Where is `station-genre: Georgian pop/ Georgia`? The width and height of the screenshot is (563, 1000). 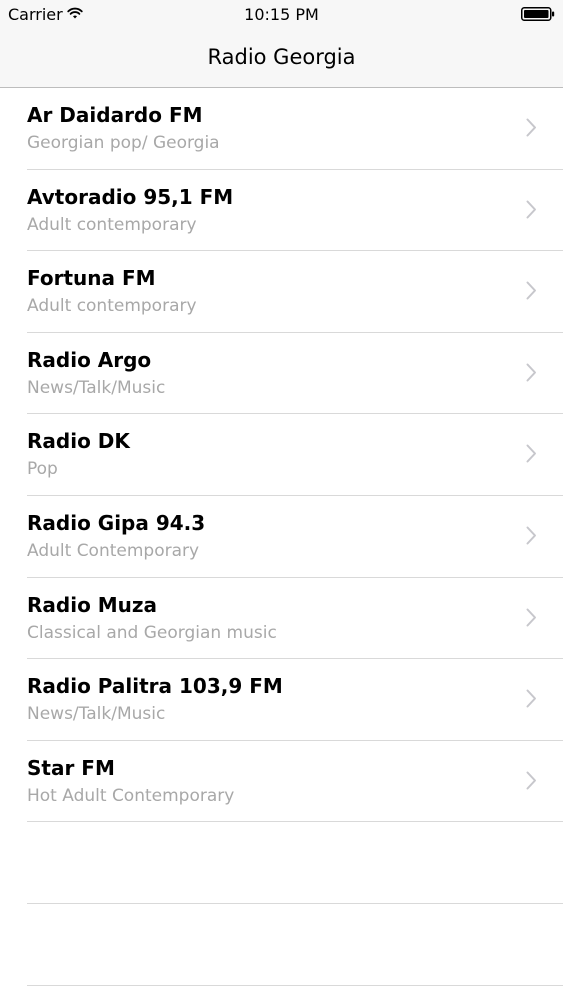
station-genre: Georgian pop/ Georgia is located at coordinates (123, 143).